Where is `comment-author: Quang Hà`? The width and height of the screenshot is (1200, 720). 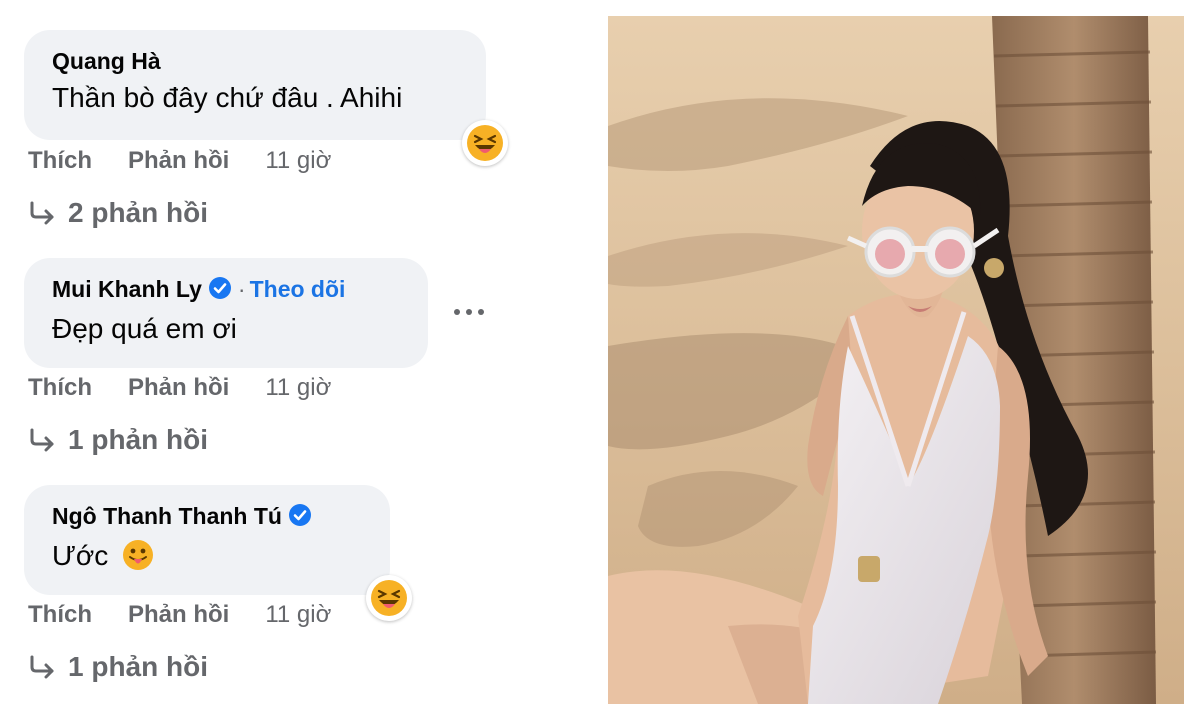
comment-author: Quang Hà is located at coordinates (254, 61).